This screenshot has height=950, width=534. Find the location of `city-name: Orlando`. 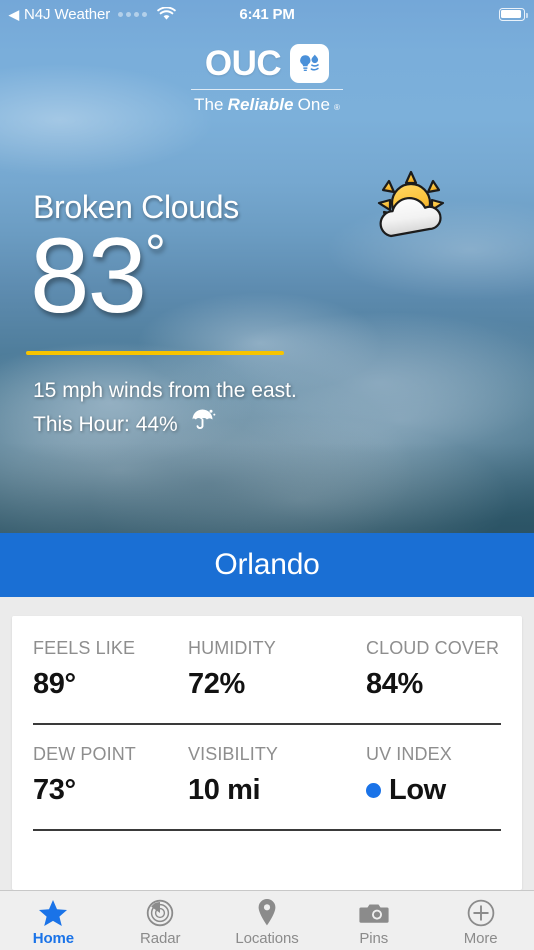

city-name: Orlando is located at coordinates (267, 564).